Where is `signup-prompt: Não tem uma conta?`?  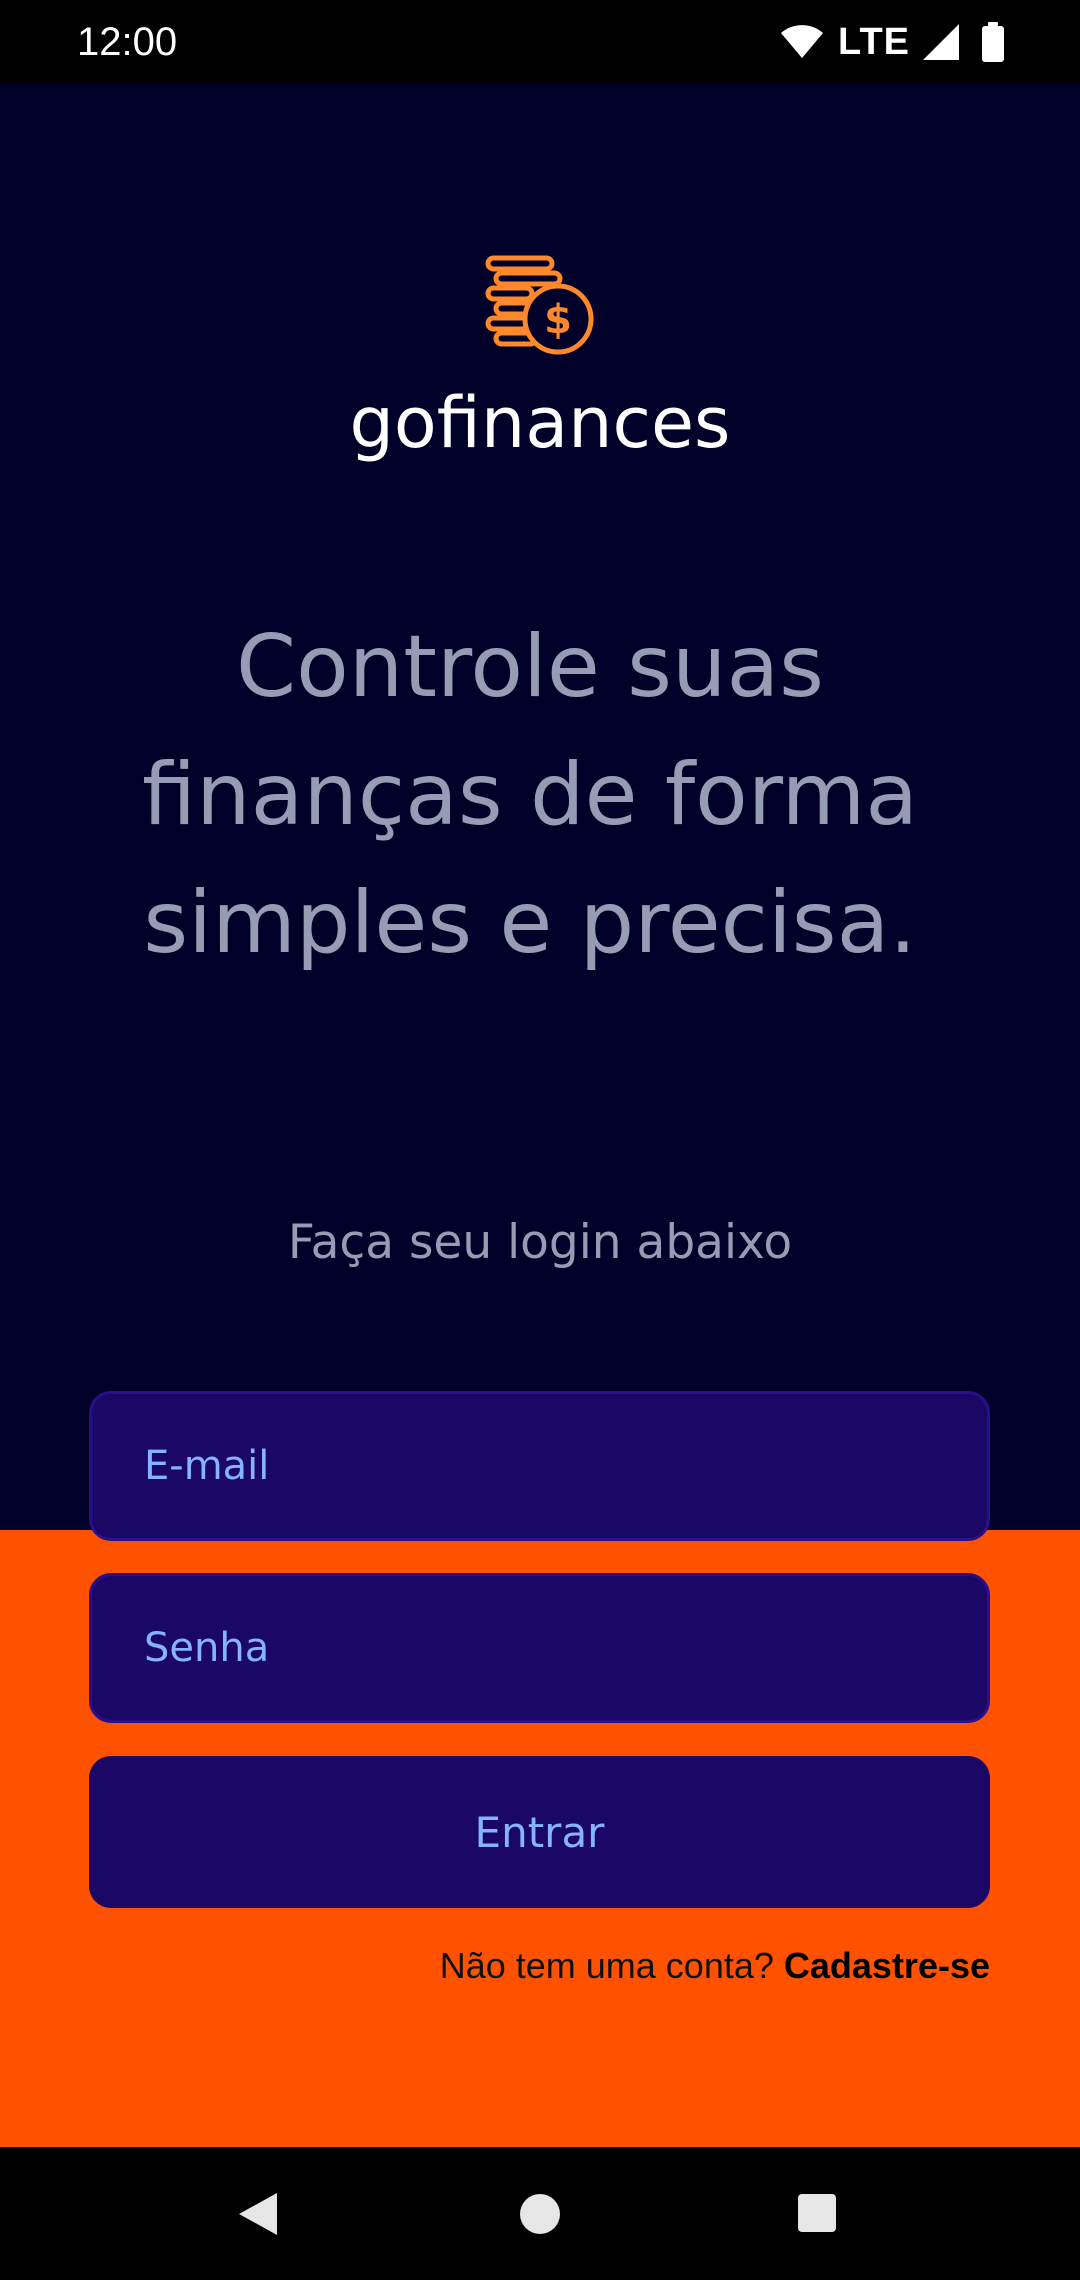 signup-prompt: Não tem uma conta? is located at coordinates (611, 1965).